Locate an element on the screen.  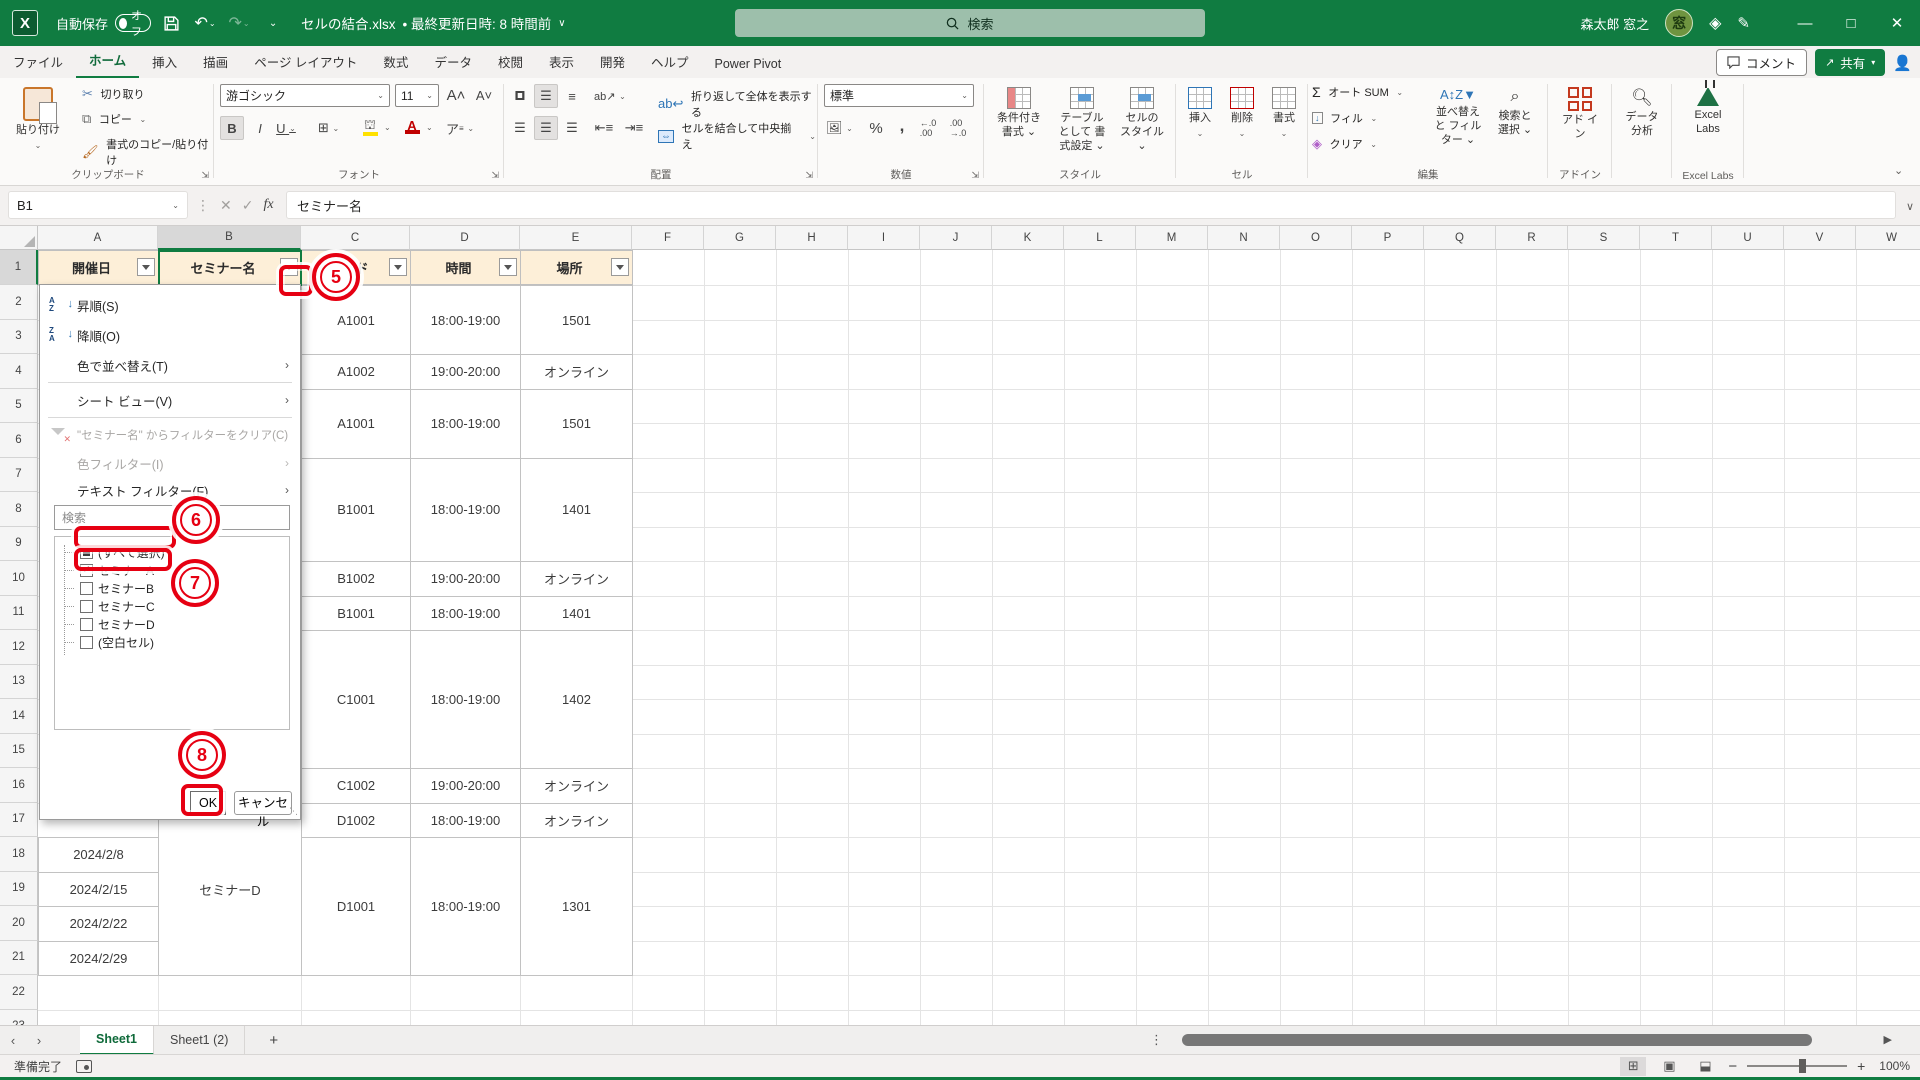
sheet-tab-Sheet1 (2): Sheet1 (2) is located at coordinates (200, 1040).